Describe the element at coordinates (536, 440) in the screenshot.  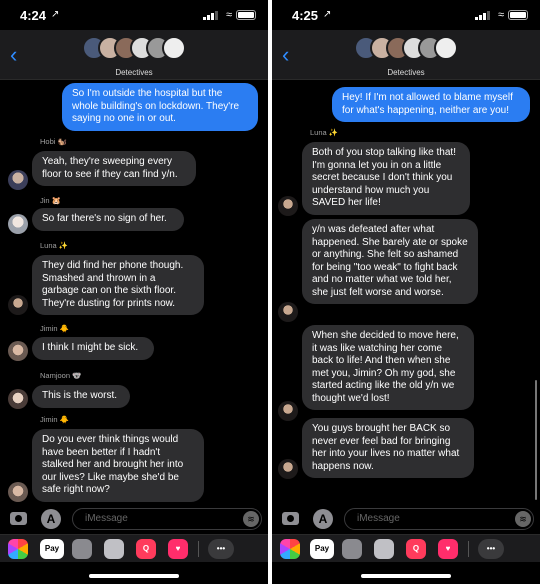
I see `scrollbar` at that location.